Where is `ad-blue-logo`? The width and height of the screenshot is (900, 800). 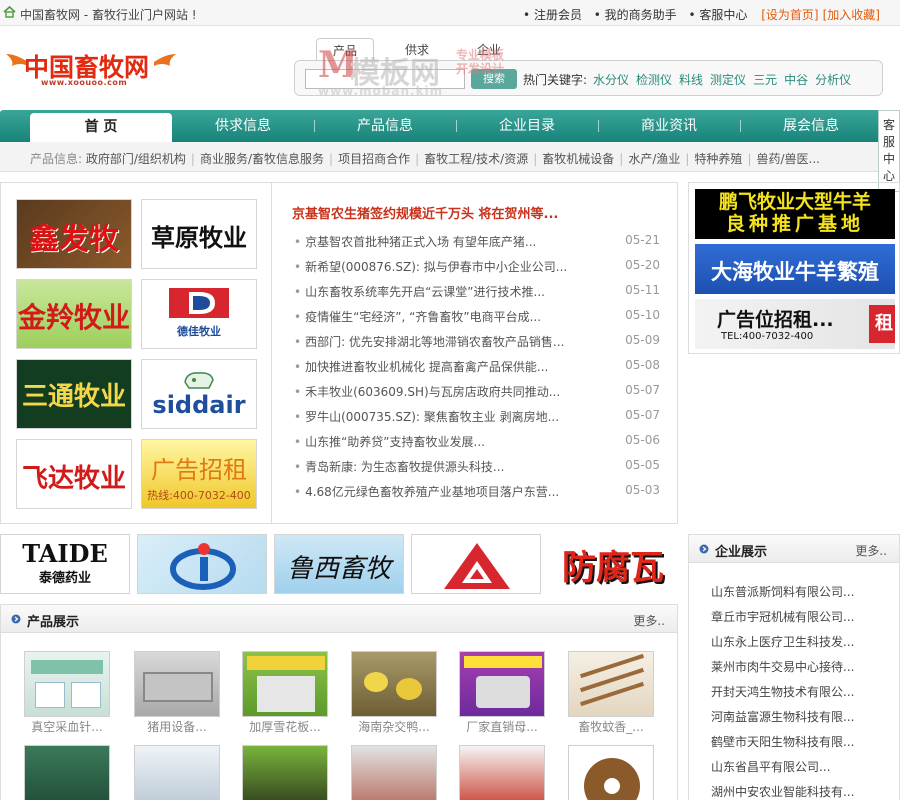
ad-blue-logo is located at coordinates (202, 564).